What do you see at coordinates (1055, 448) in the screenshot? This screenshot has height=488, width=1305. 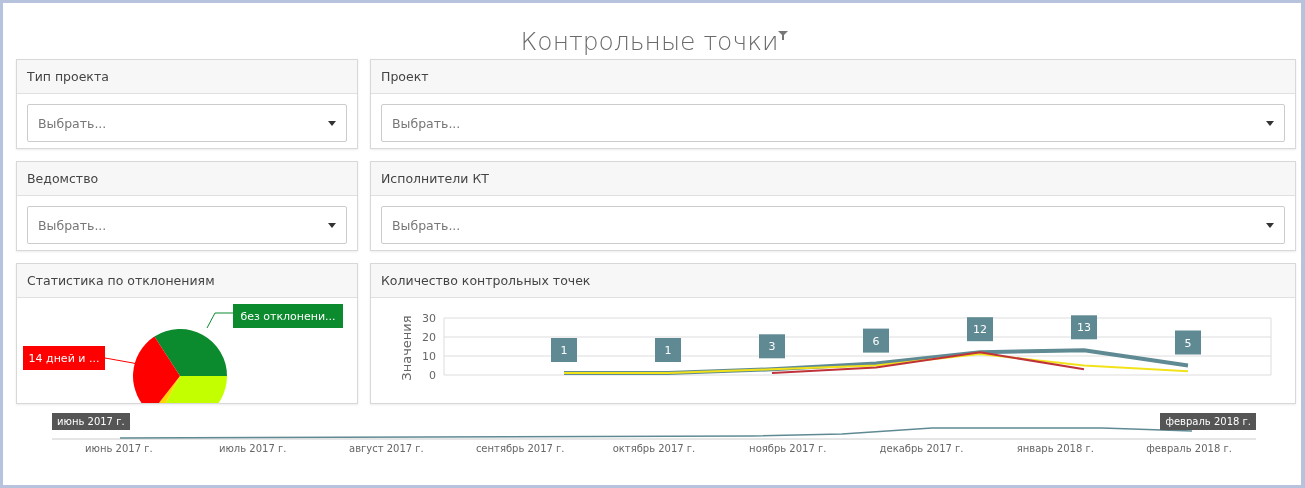 I see `timeline-label: январь 2018 г.` at bounding box center [1055, 448].